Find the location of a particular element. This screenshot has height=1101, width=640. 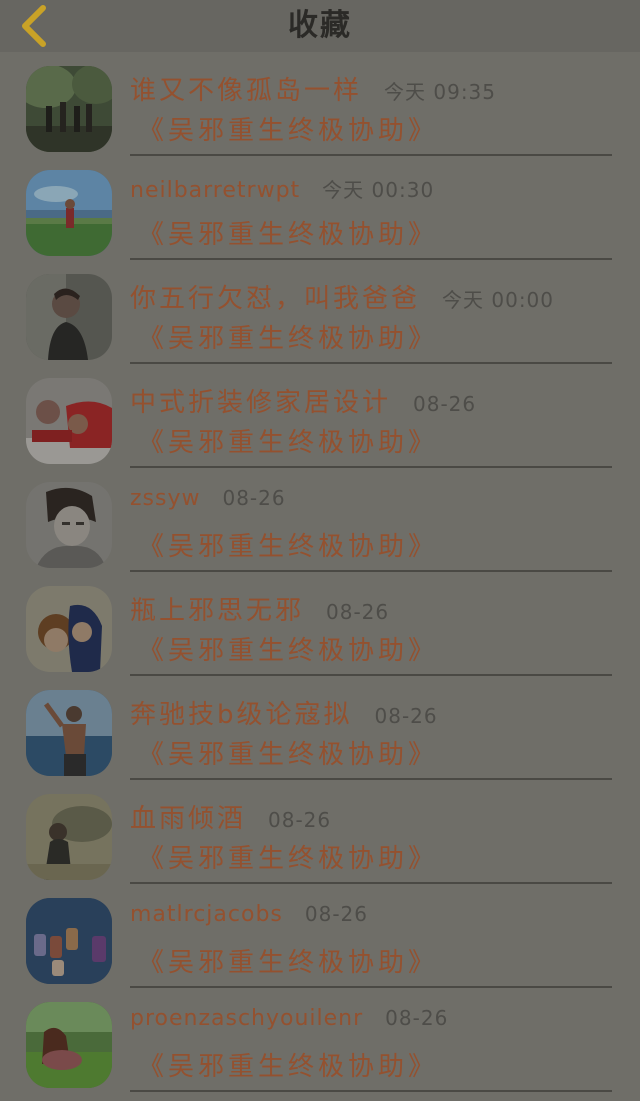

list-item: 中式折装修家居设计 08-26 《吴邪重生终极协助》 is located at coordinates (320, 416).